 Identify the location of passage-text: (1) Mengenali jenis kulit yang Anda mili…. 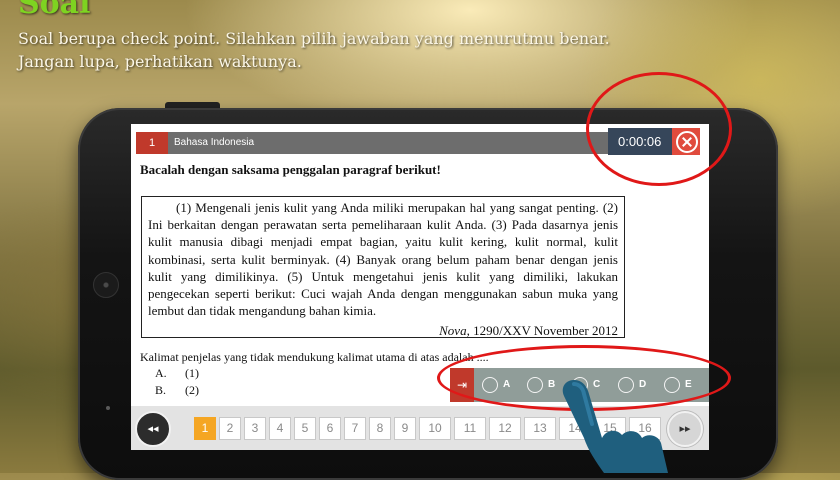
(383, 259).